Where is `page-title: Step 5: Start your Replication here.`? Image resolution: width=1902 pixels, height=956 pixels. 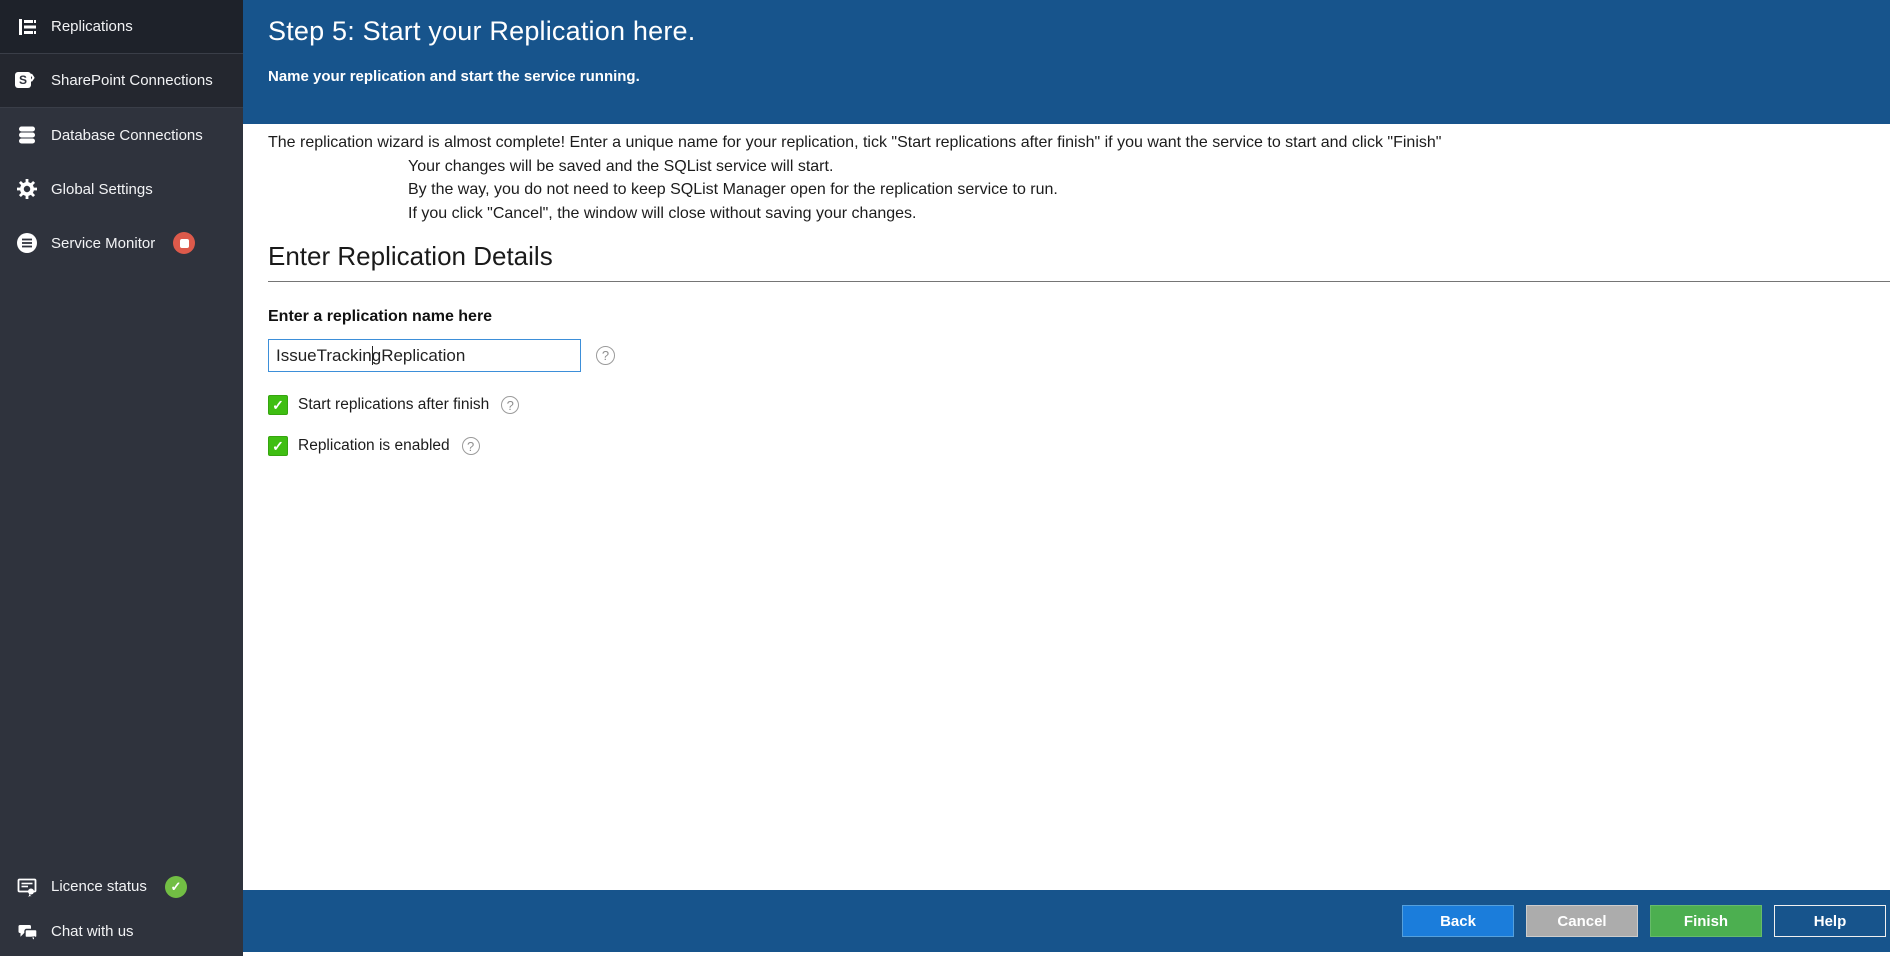
page-title: Step 5: Start your Replication here. is located at coordinates (482, 31).